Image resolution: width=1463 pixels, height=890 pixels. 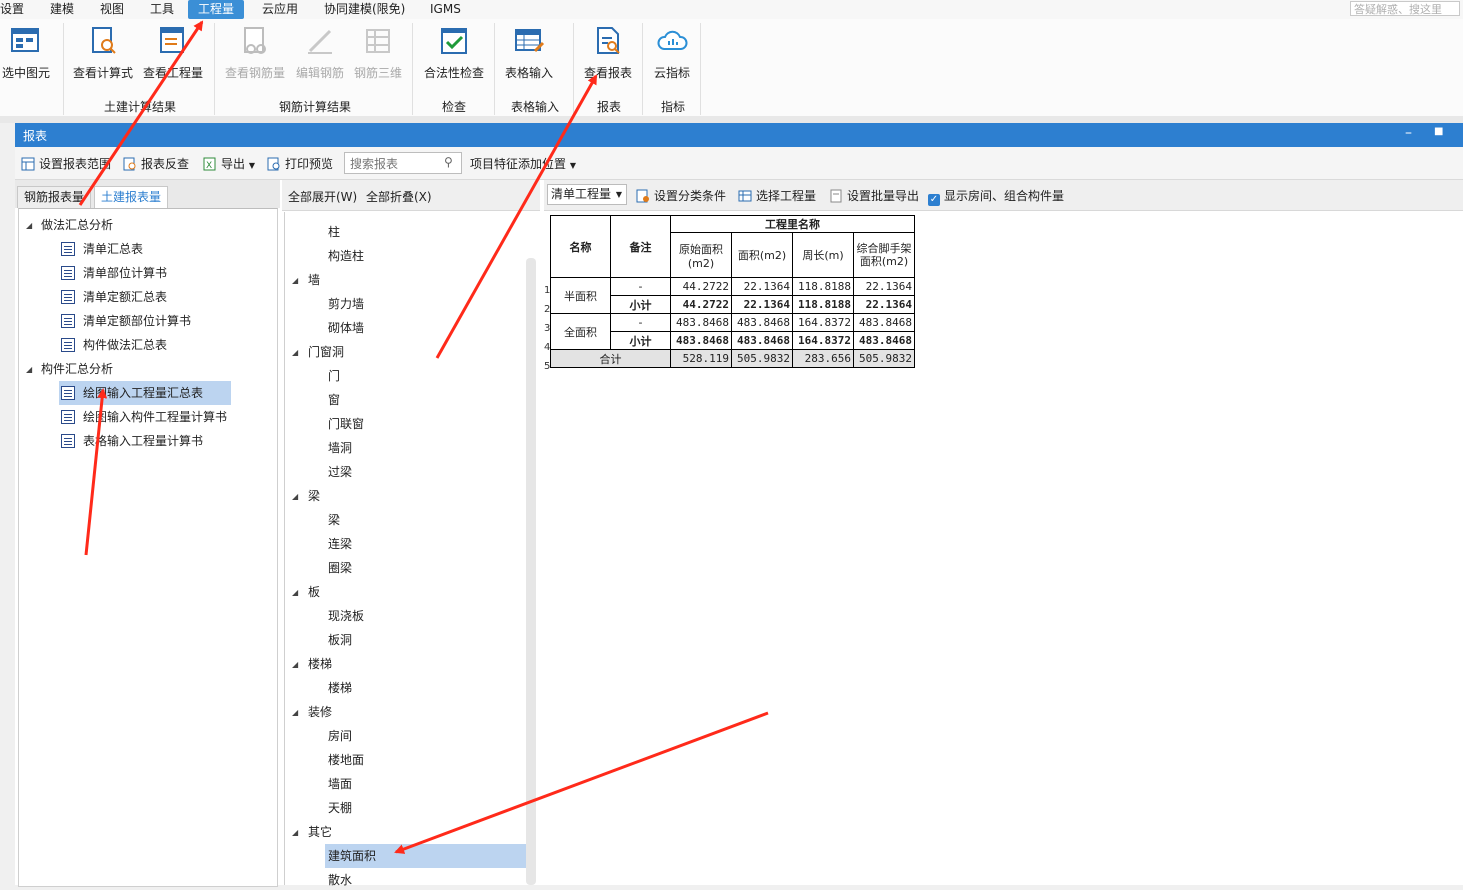 What do you see at coordinates (334, 376) in the screenshot?
I see `tree-leaf: 门` at bounding box center [334, 376].